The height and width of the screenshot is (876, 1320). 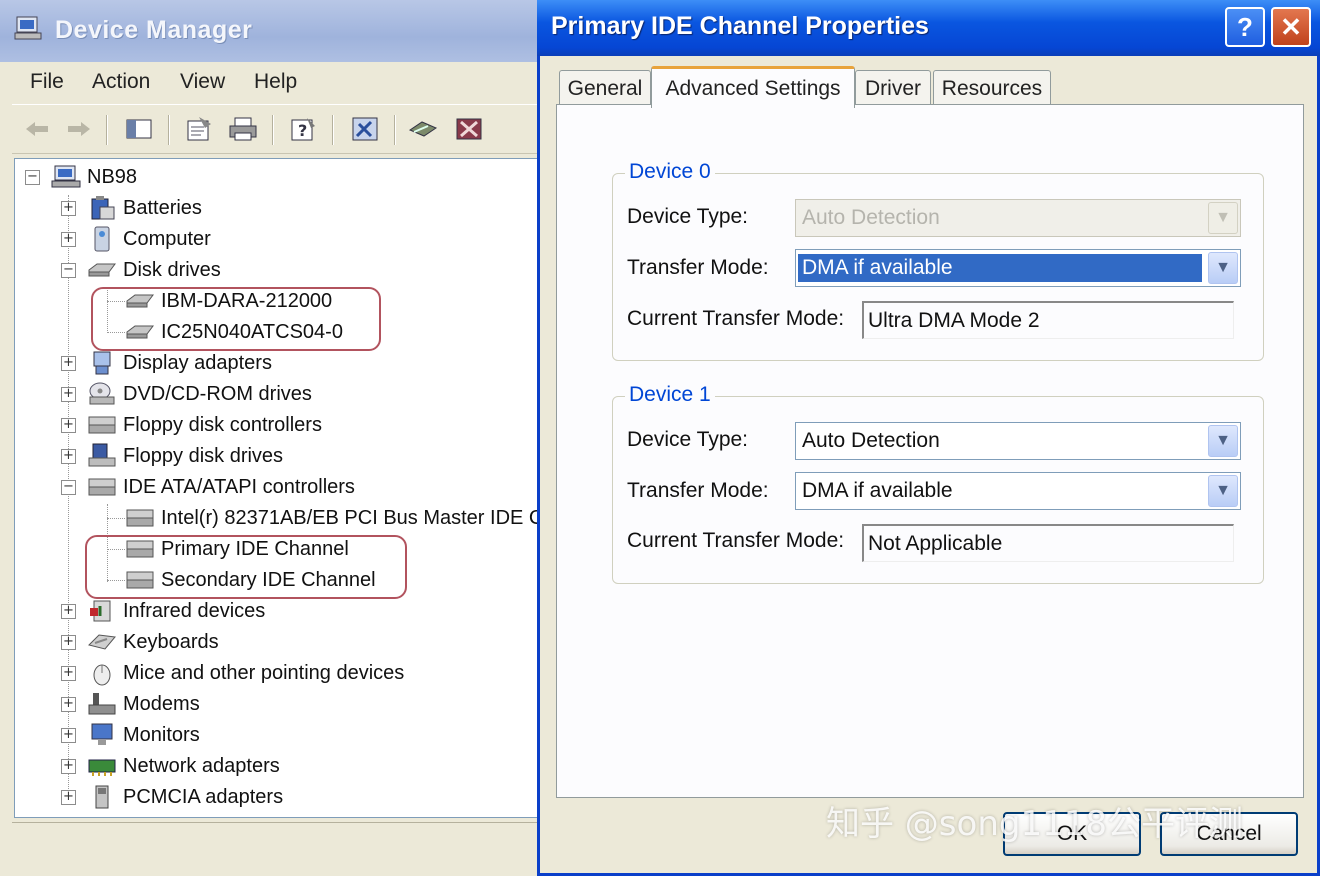 I want to click on tree-item-label: IDE ATA/ATAPI controllers, so click(x=239, y=486).